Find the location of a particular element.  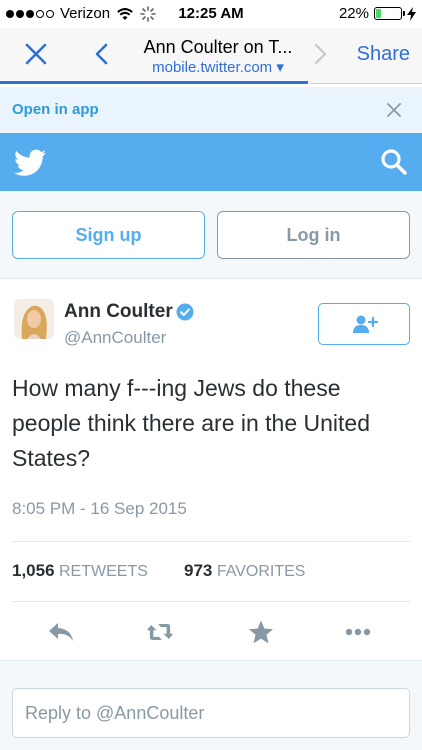

tweet-timestamp: 8:05 PM - 16 Sep 2015 is located at coordinates (99, 509).